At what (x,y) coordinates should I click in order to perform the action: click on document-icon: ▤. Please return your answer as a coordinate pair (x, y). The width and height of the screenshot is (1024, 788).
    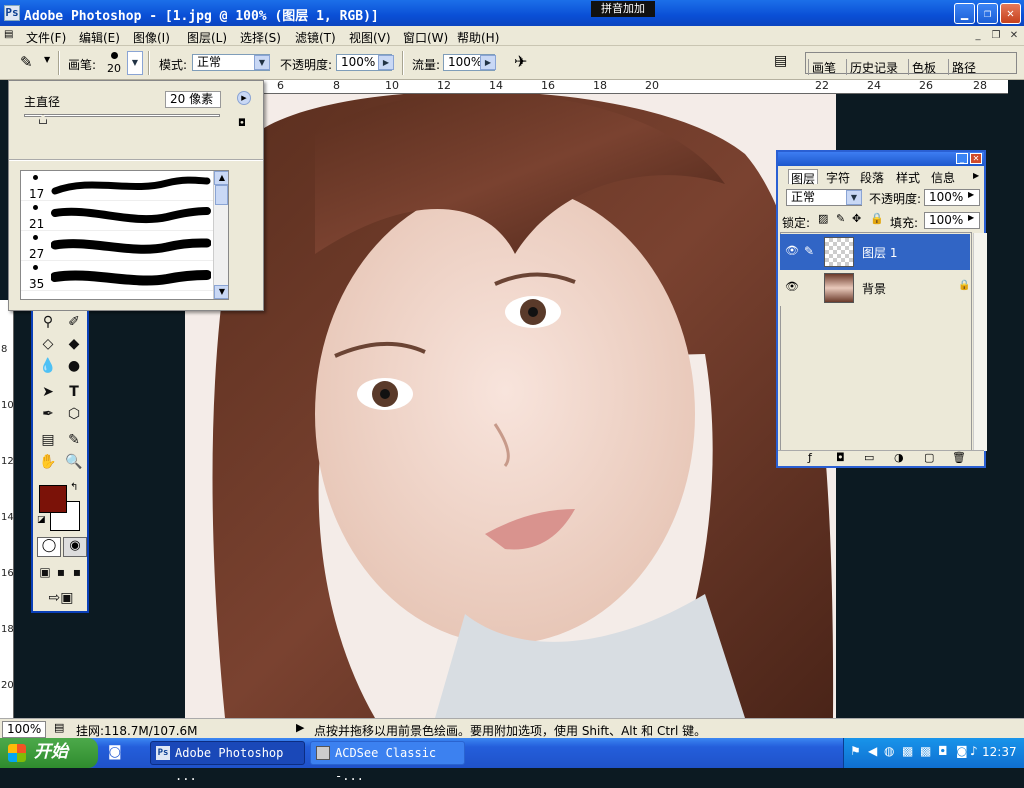
    Looking at the image, I should click on (8, 34).